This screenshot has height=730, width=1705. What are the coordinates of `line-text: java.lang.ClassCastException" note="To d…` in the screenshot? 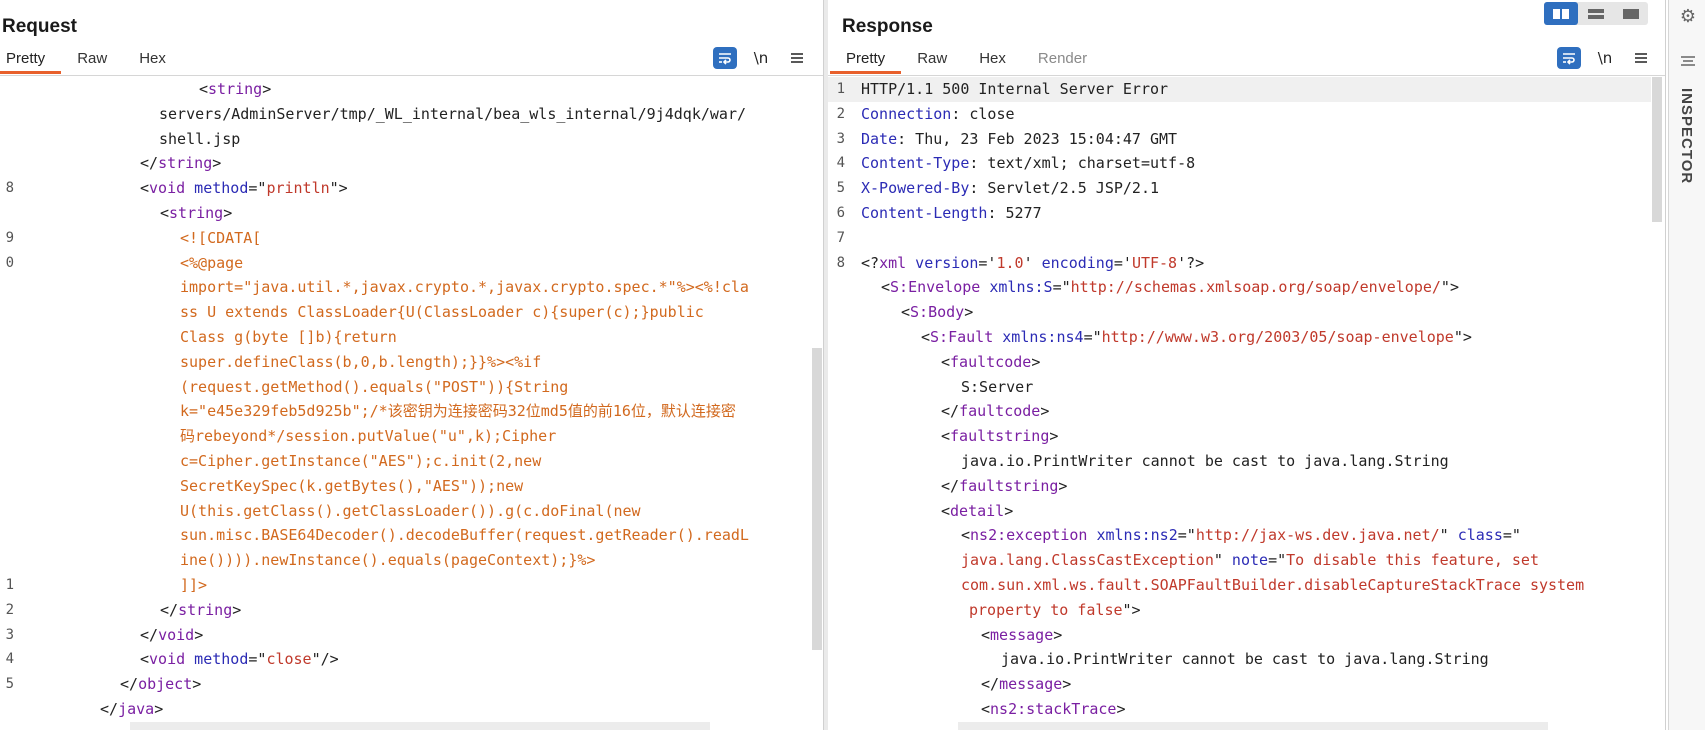 It's located at (1250, 560).